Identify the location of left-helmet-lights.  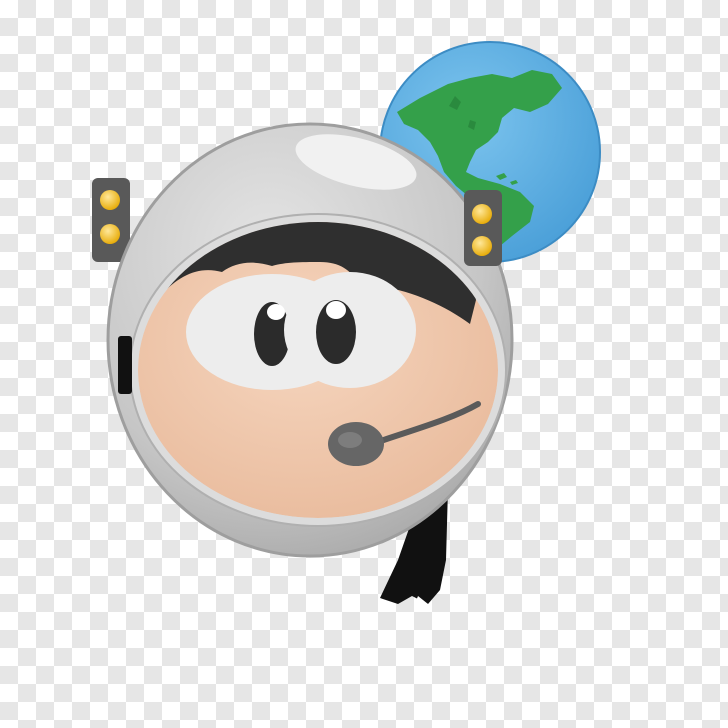
(111, 220).